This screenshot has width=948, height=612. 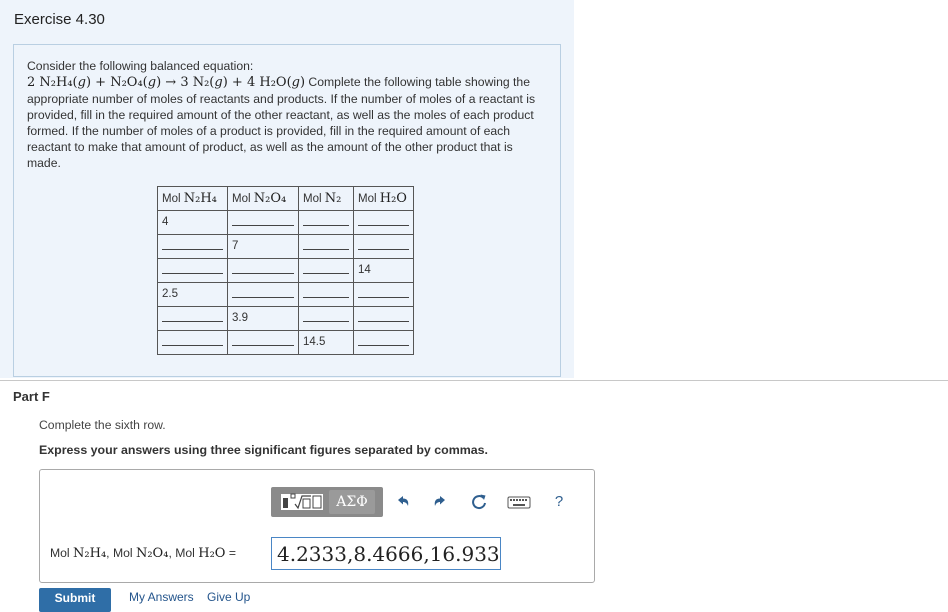 What do you see at coordinates (519, 502) in the screenshot?
I see `keyboard-icon` at bounding box center [519, 502].